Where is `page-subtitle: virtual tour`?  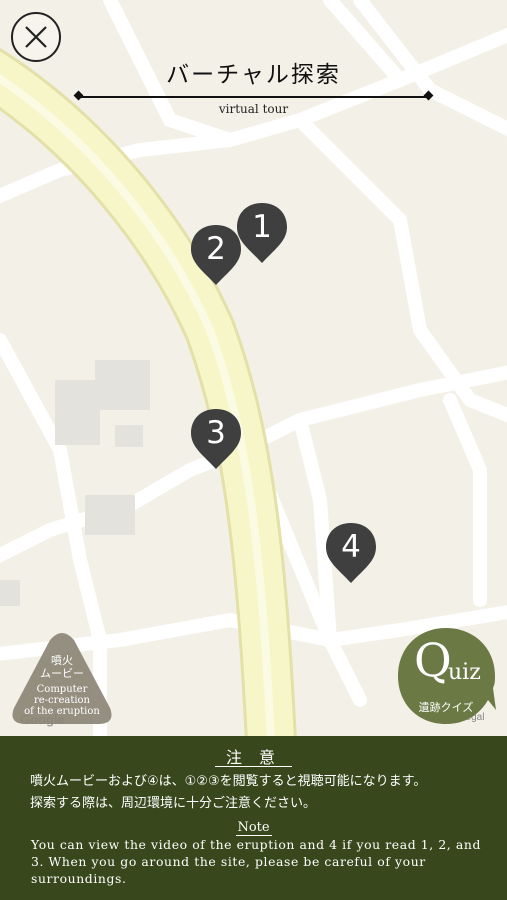 page-subtitle: virtual tour is located at coordinates (253, 109).